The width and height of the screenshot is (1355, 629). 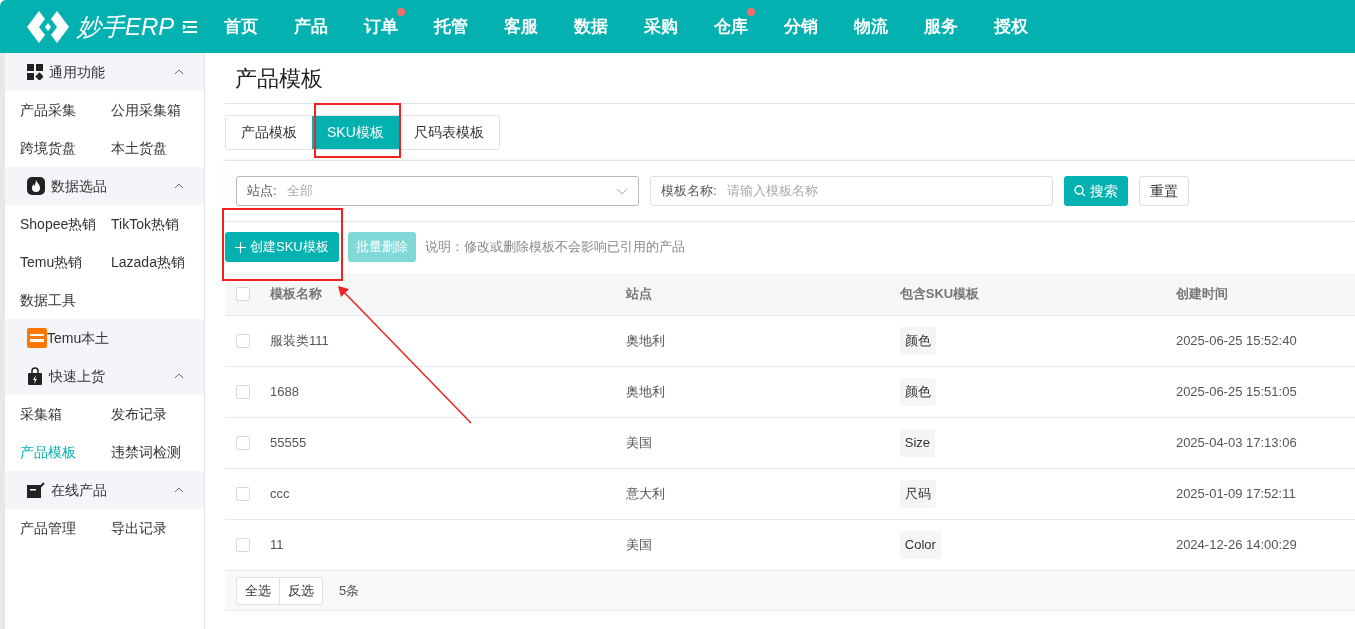 I want to click on select-all-button: 全选, so click(x=258, y=590).